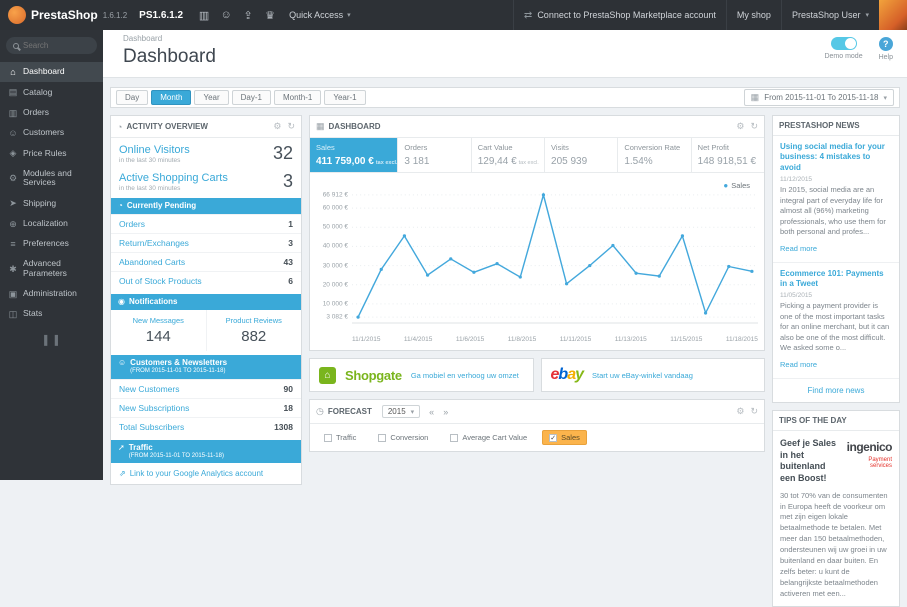 Image resolution: width=907 pixels, height=607 pixels. What do you see at coordinates (206, 280) in the screenshot?
I see `pending-row-out-of-stock: Out of Stock Products 6` at bounding box center [206, 280].